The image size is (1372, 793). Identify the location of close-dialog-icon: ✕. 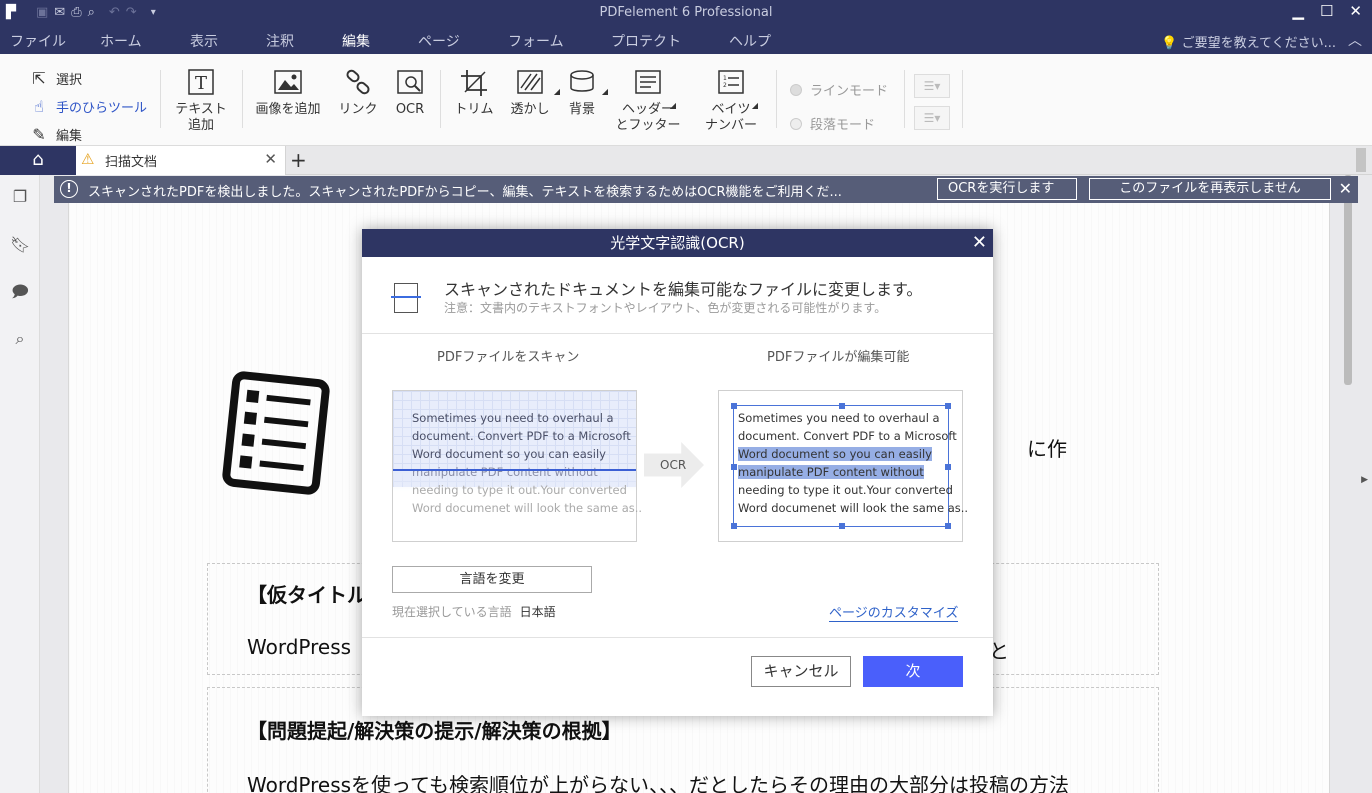
(979, 243).